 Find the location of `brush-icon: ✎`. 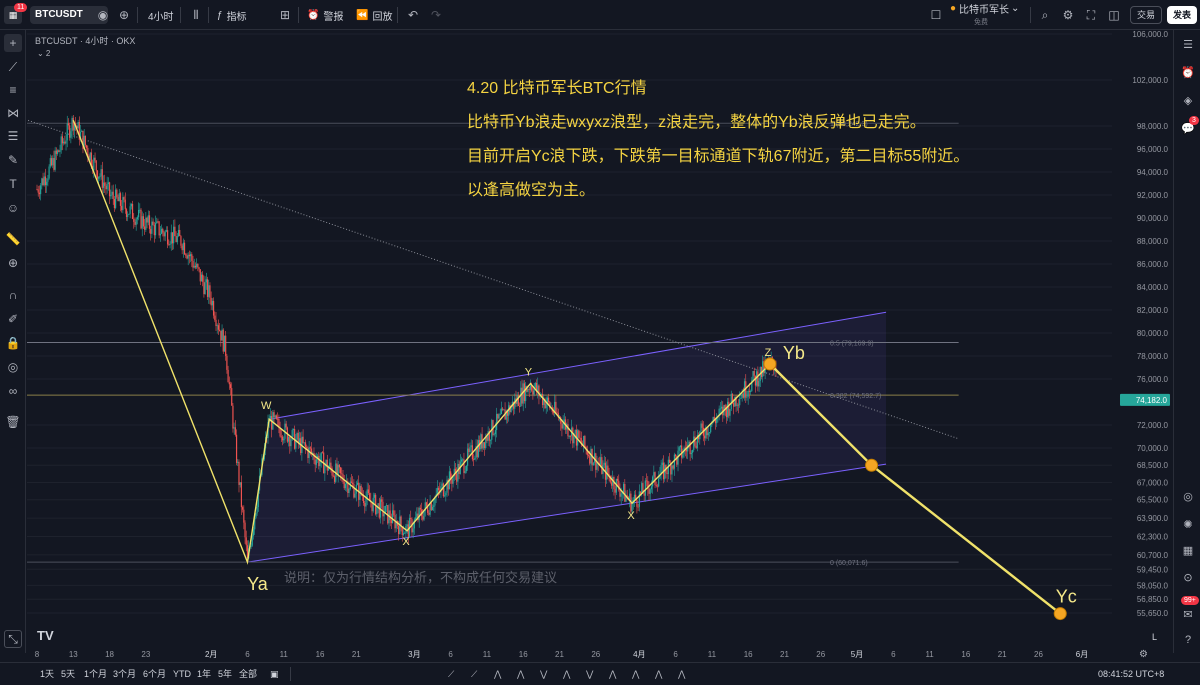

brush-icon: ✎ is located at coordinates (13, 160).